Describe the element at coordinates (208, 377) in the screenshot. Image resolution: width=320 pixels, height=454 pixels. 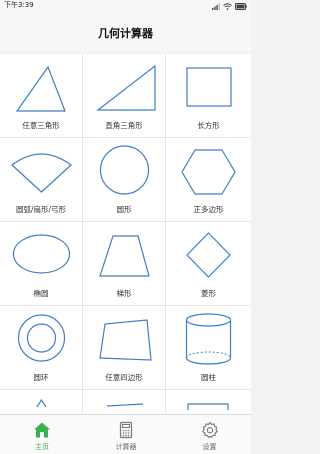
I see `shape-label: 圆柱` at that location.